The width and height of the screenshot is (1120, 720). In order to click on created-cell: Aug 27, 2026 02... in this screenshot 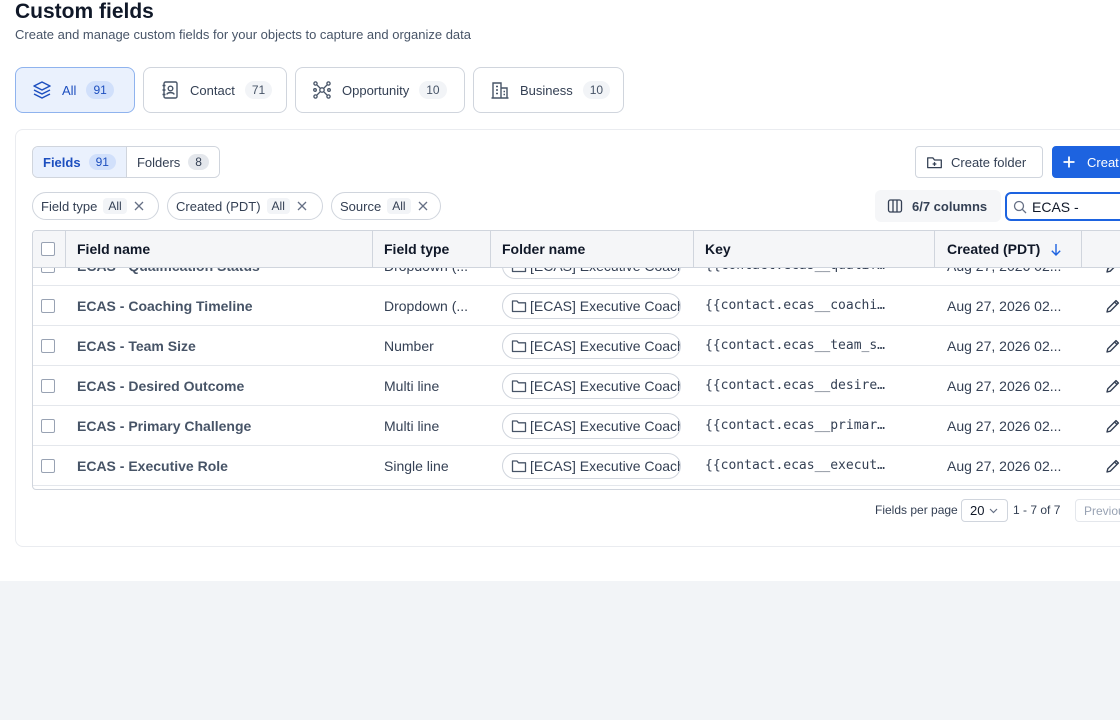, I will do `click(1004, 465)`.